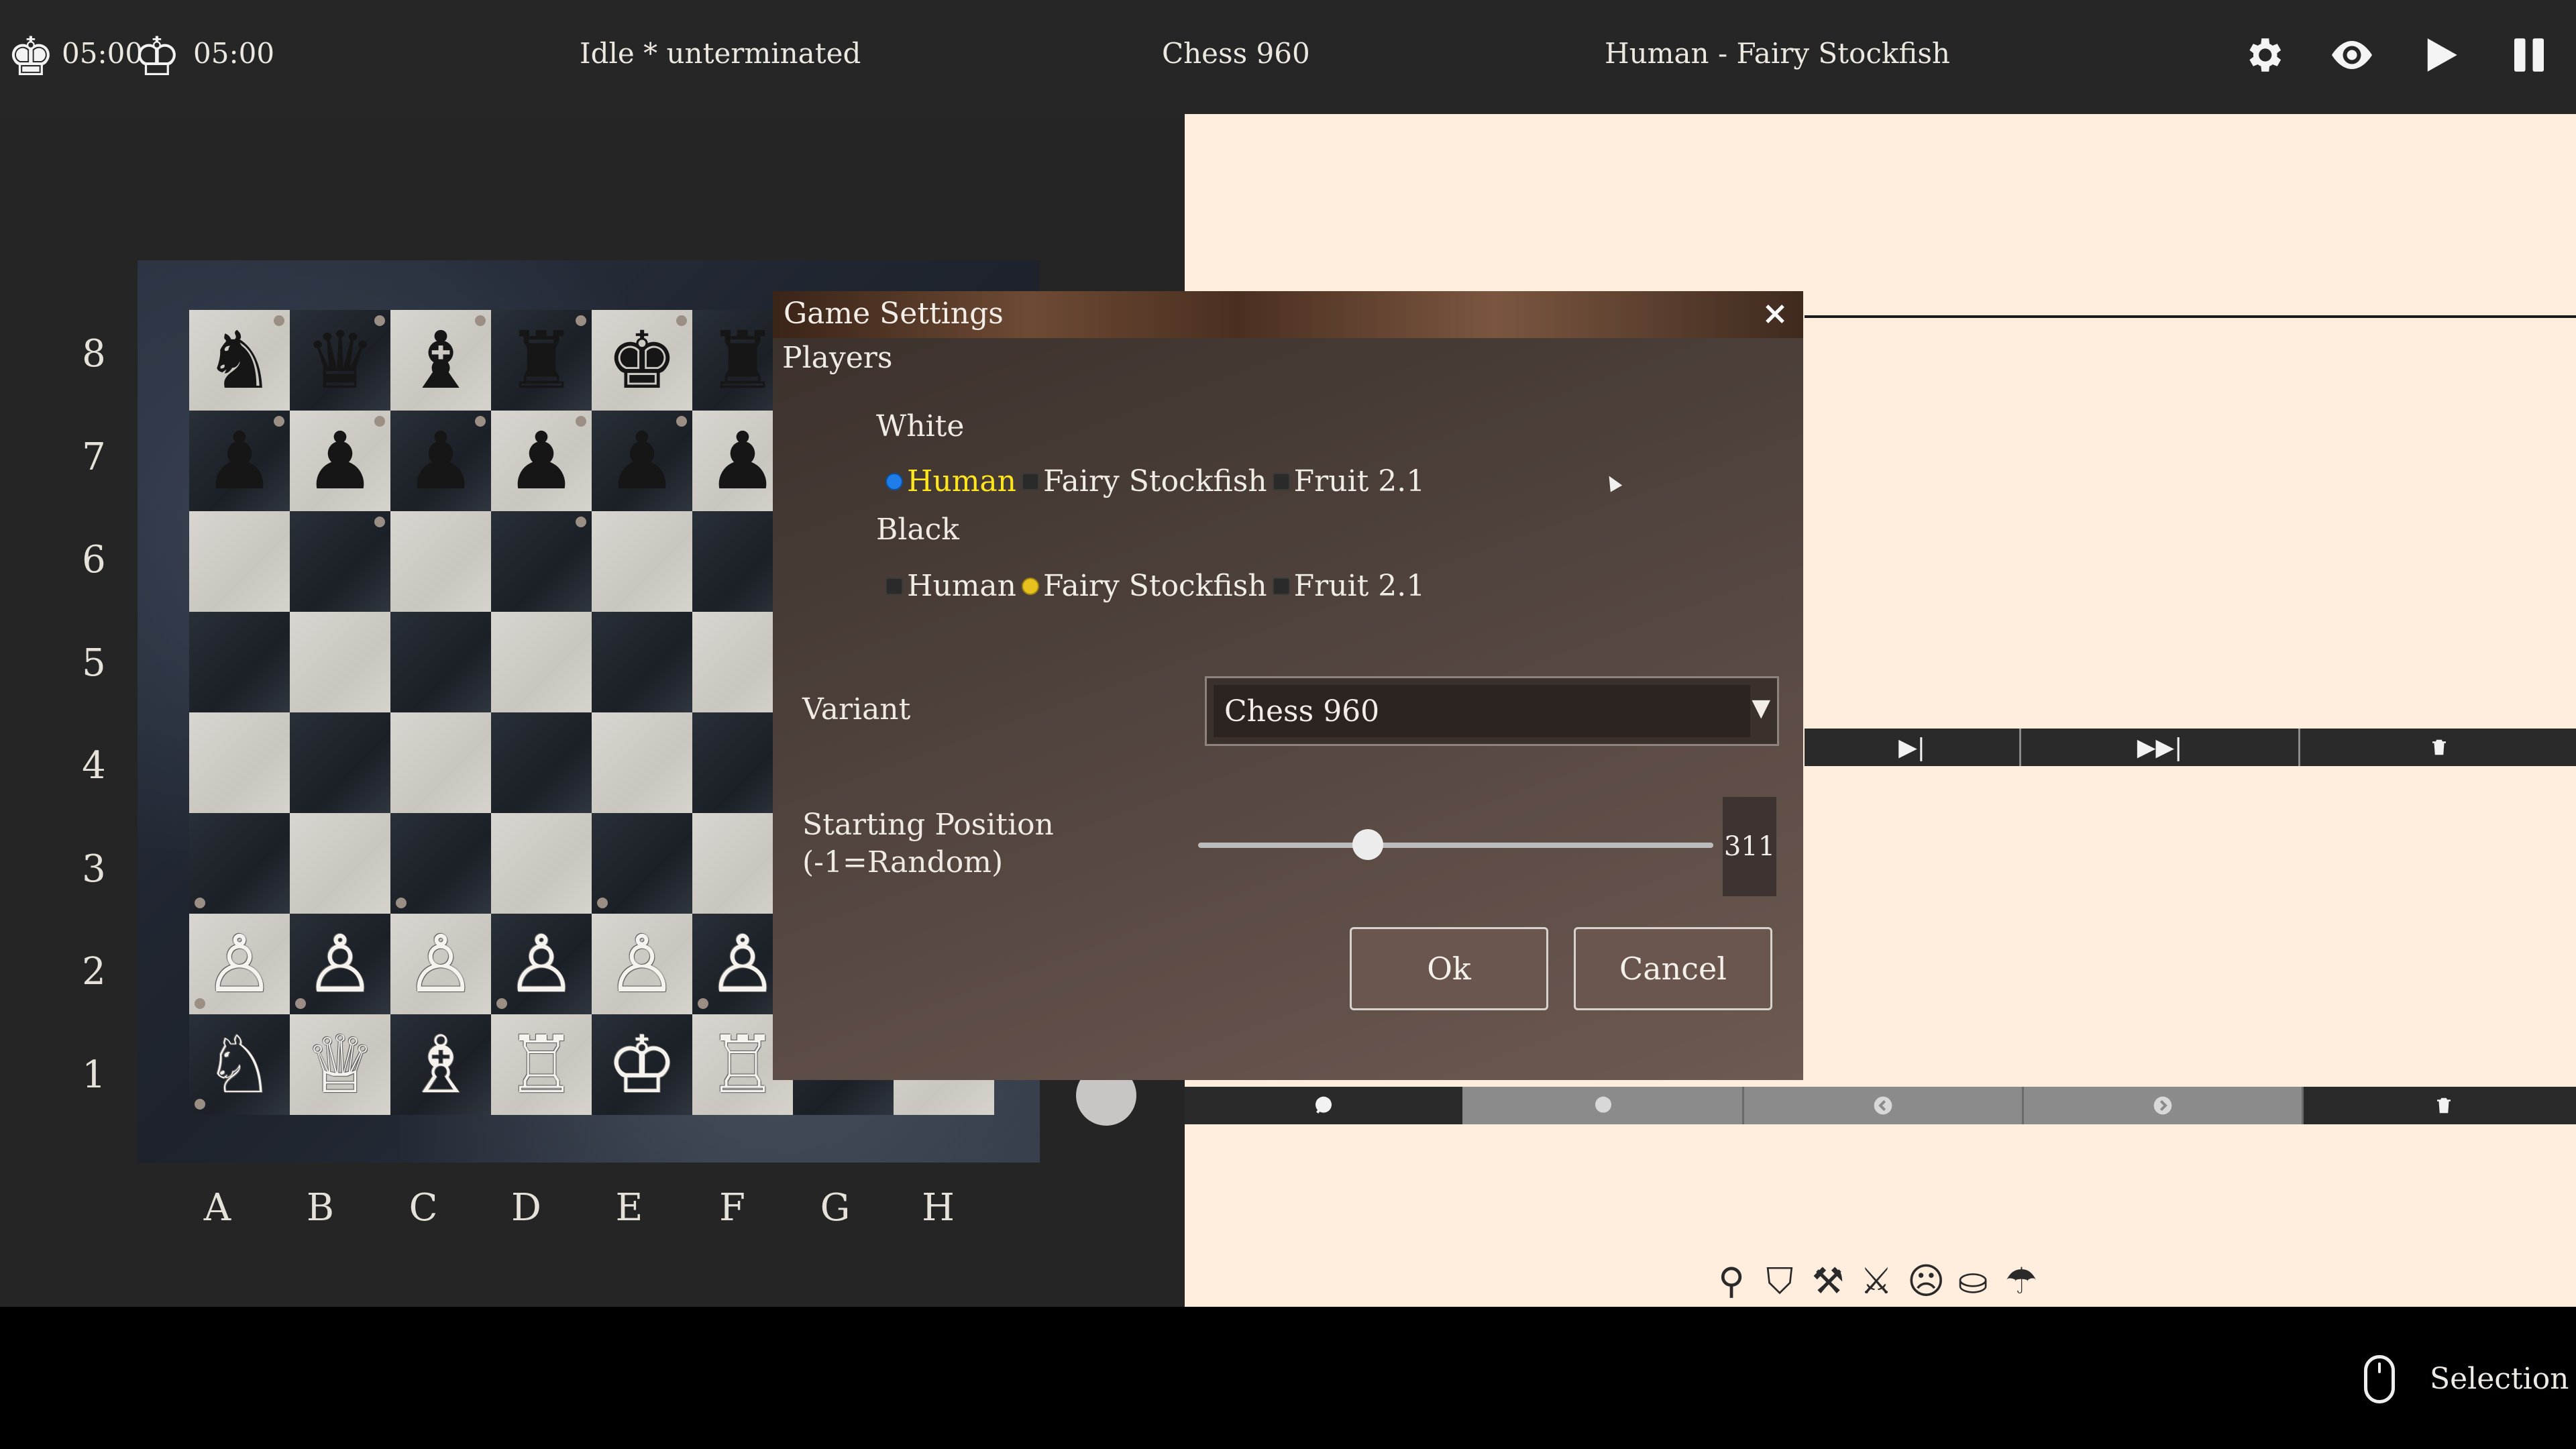 The height and width of the screenshot is (1449, 2576). I want to click on square-a1: ♘, so click(239, 1064).